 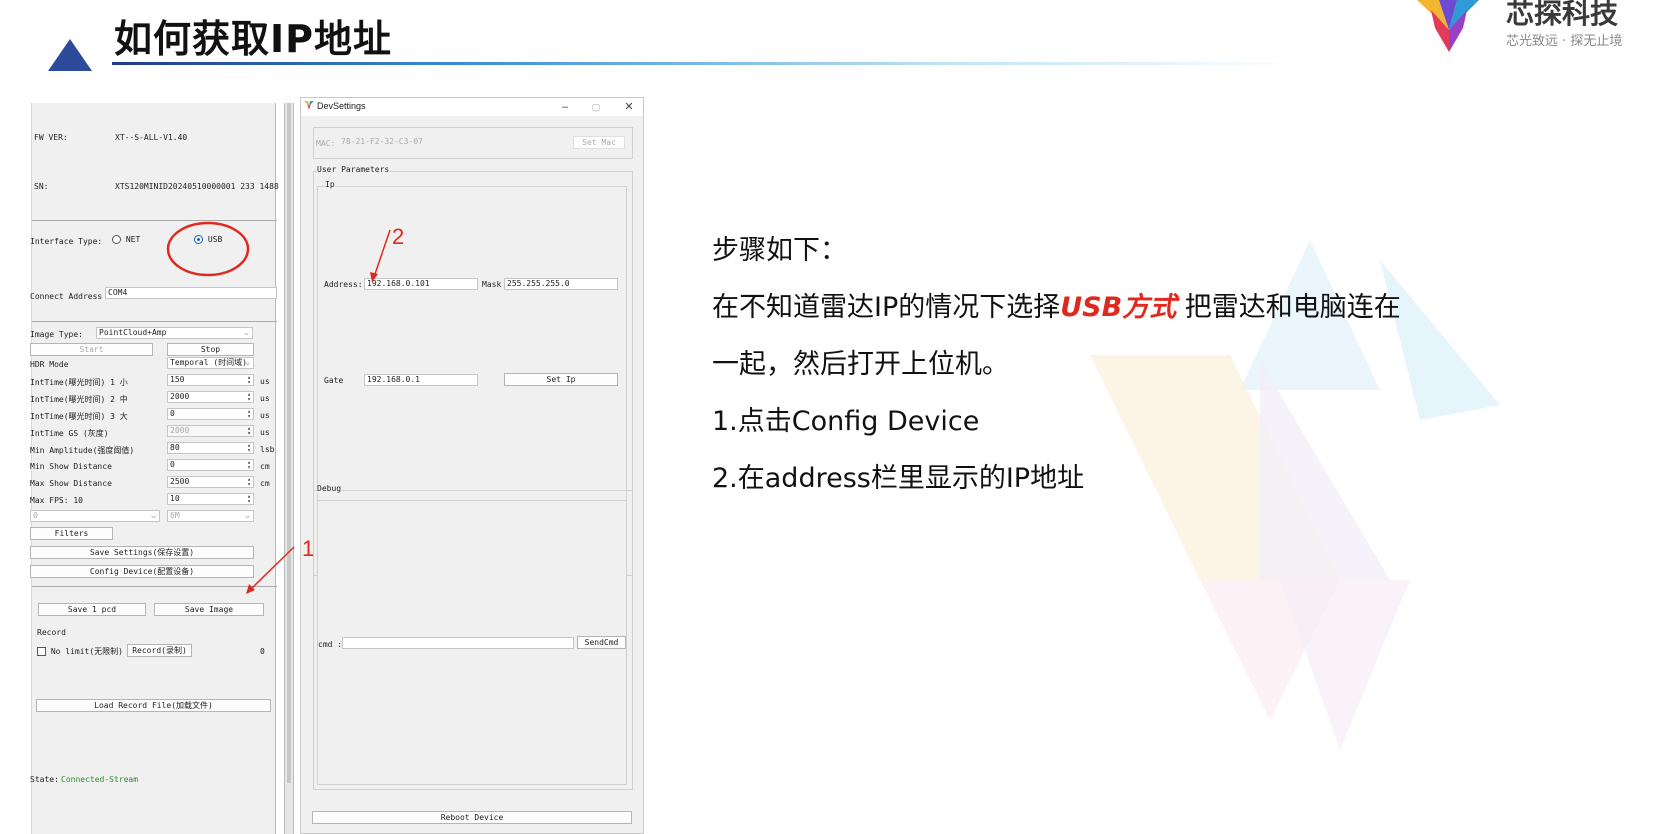 I want to click on connect-address-field: COM4, so click(x=191, y=293).